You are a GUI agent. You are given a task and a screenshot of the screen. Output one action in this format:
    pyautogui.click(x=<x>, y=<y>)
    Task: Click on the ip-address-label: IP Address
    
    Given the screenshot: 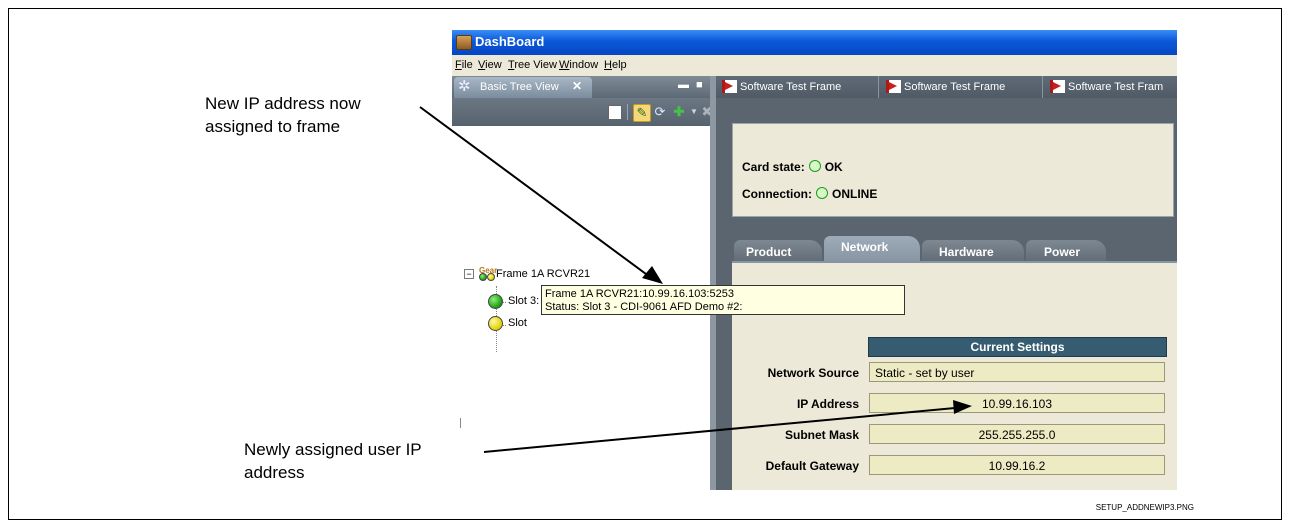 What is the action you would take?
    pyautogui.click(x=827, y=404)
    